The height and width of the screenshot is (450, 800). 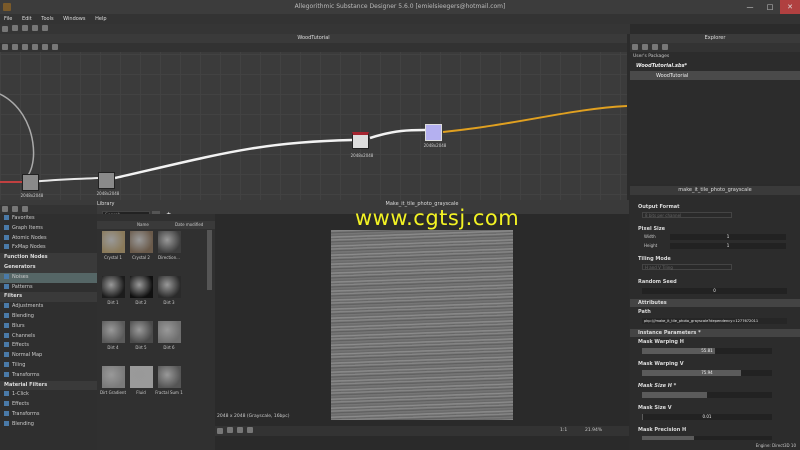 What do you see at coordinates (20, 276) in the screenshot?
I see `category-label: Noises` at bounding box center [20, 276].